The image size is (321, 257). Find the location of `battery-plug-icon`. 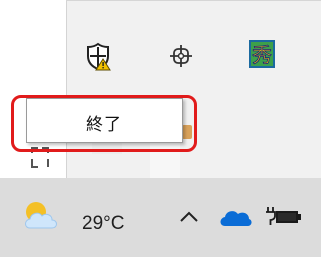

battery-plug-icon is located at coordinates (285, 216).